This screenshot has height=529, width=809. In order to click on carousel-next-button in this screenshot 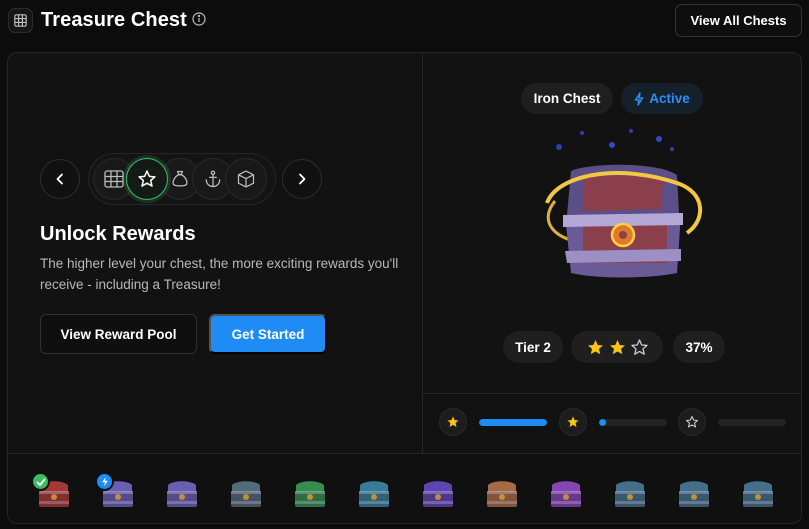, I will do `click(302, 179)`.